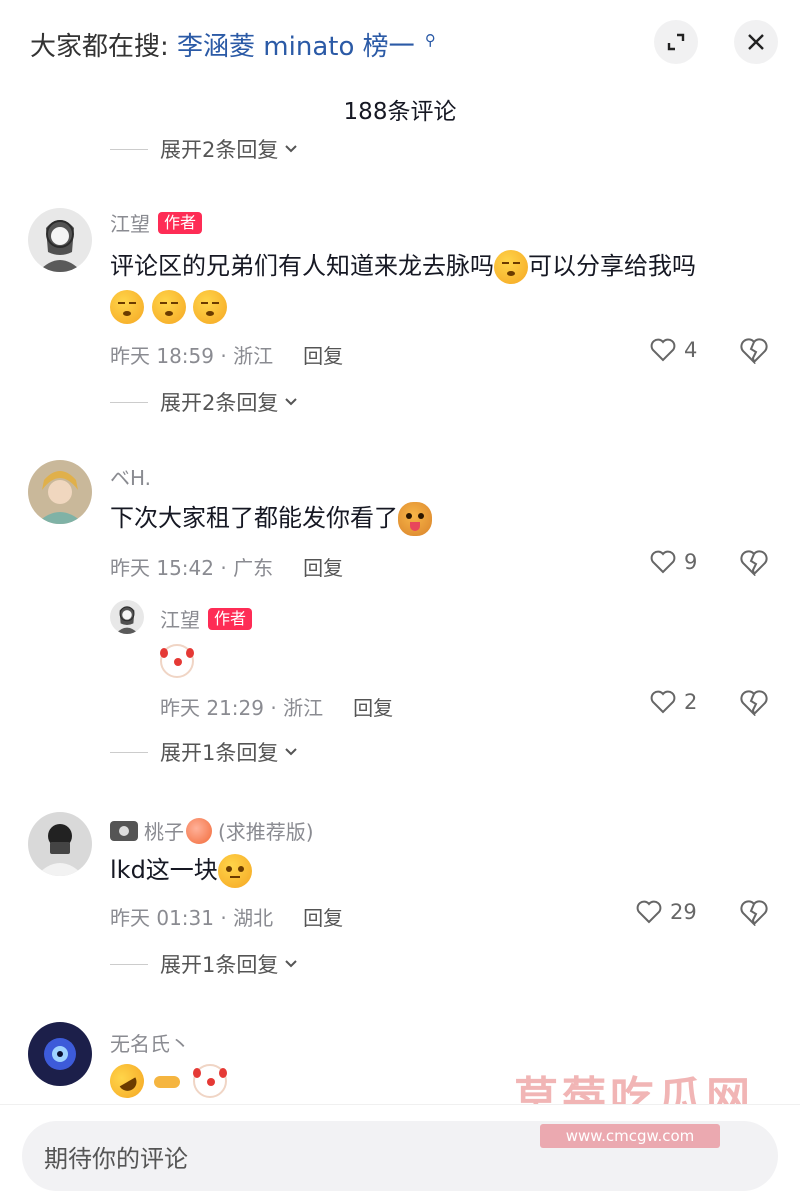 This screenshot has height=1200, width=800. Describe the element at coordinates (206, 618) in the screenshot. I see `reply-author: 江望 作者` at that location.